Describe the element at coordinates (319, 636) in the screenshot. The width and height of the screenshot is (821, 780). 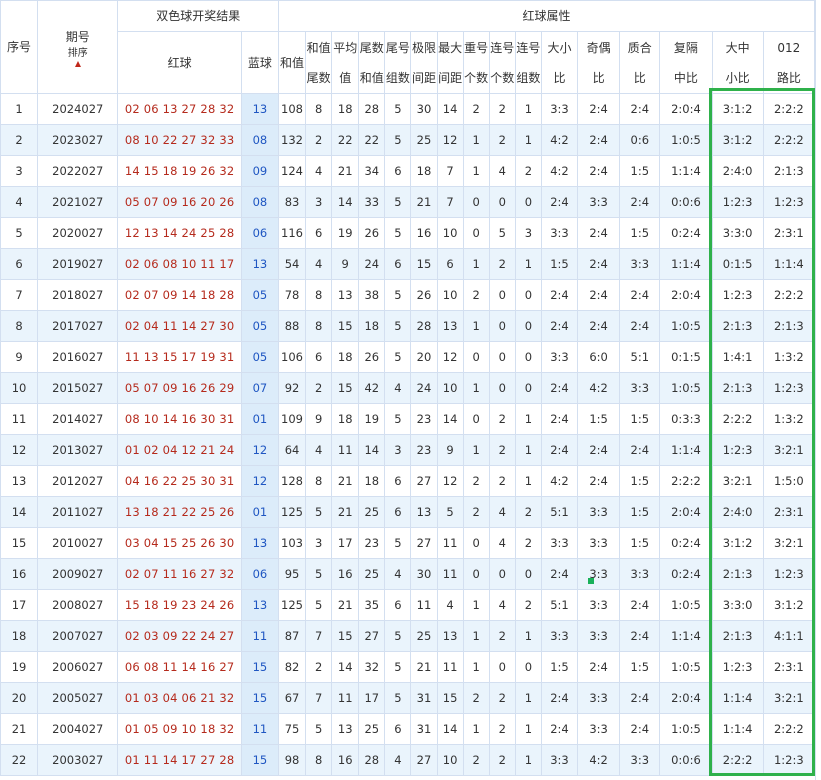
I see `table-cell: 7` at that location.